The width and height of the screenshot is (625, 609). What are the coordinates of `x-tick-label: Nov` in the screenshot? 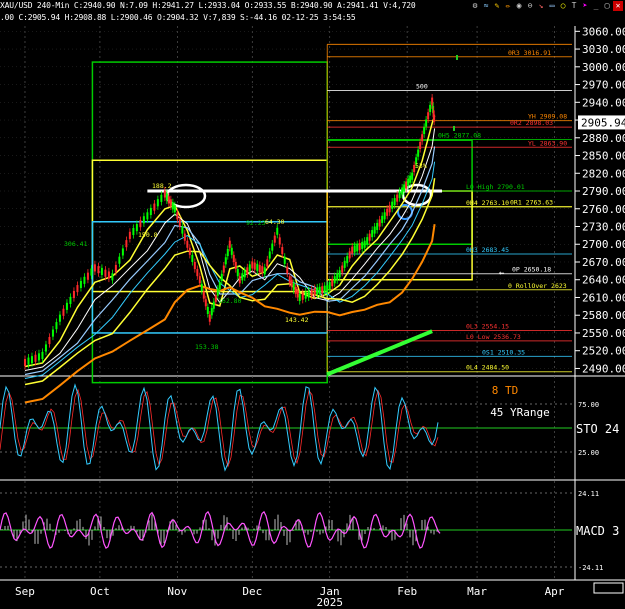 It's located at (177, 591).